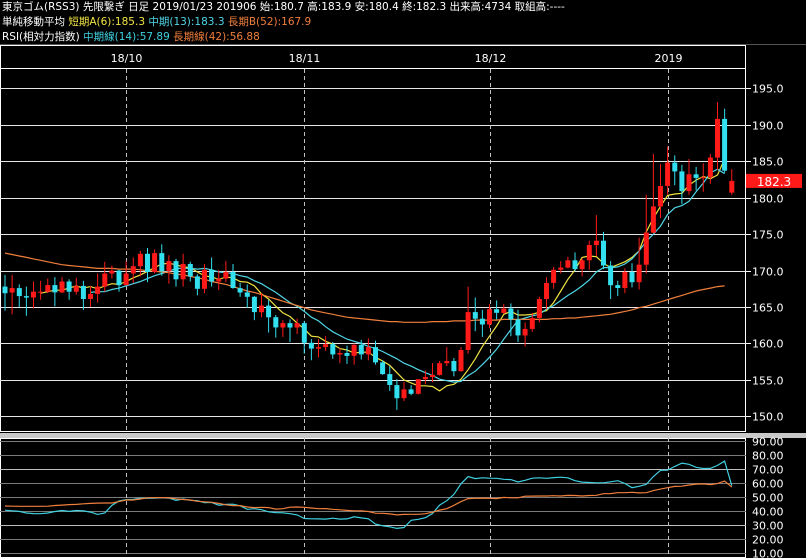  What do you see at coordinates (768, 272) in the screenshot?
I see `price-tick-label: 170.0` at bounding box center [768, 272].